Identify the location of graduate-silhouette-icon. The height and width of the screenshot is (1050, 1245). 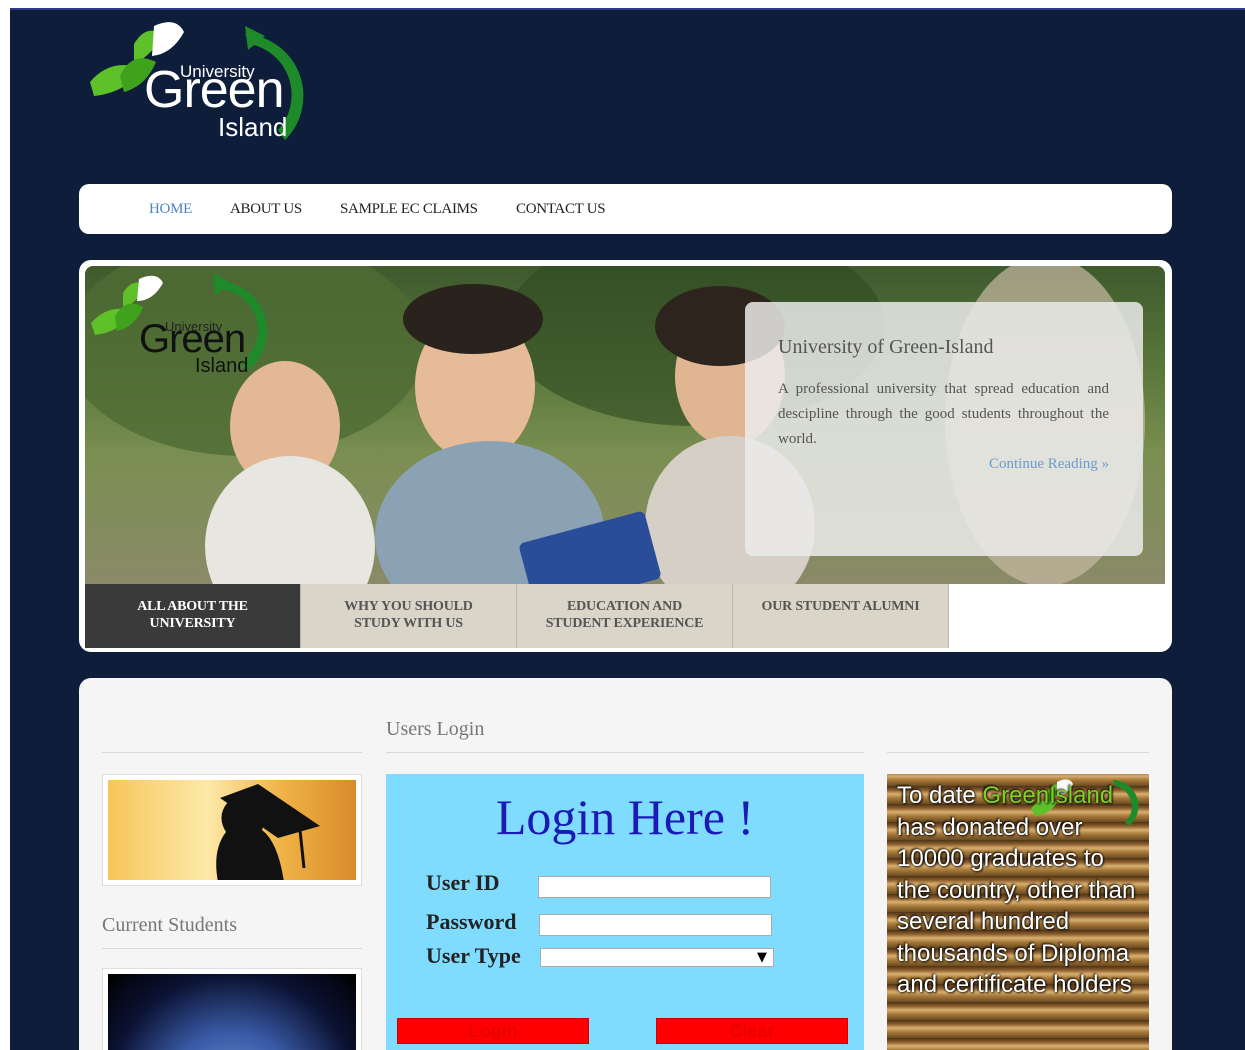
(268, 832).